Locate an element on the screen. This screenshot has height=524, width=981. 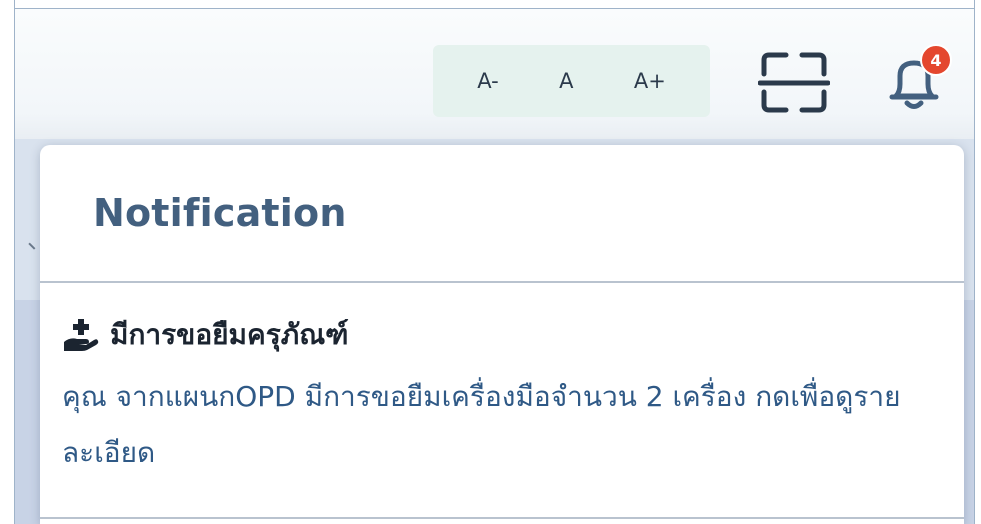
notification-count-badge: 4 is located at coordinates (936, 60).